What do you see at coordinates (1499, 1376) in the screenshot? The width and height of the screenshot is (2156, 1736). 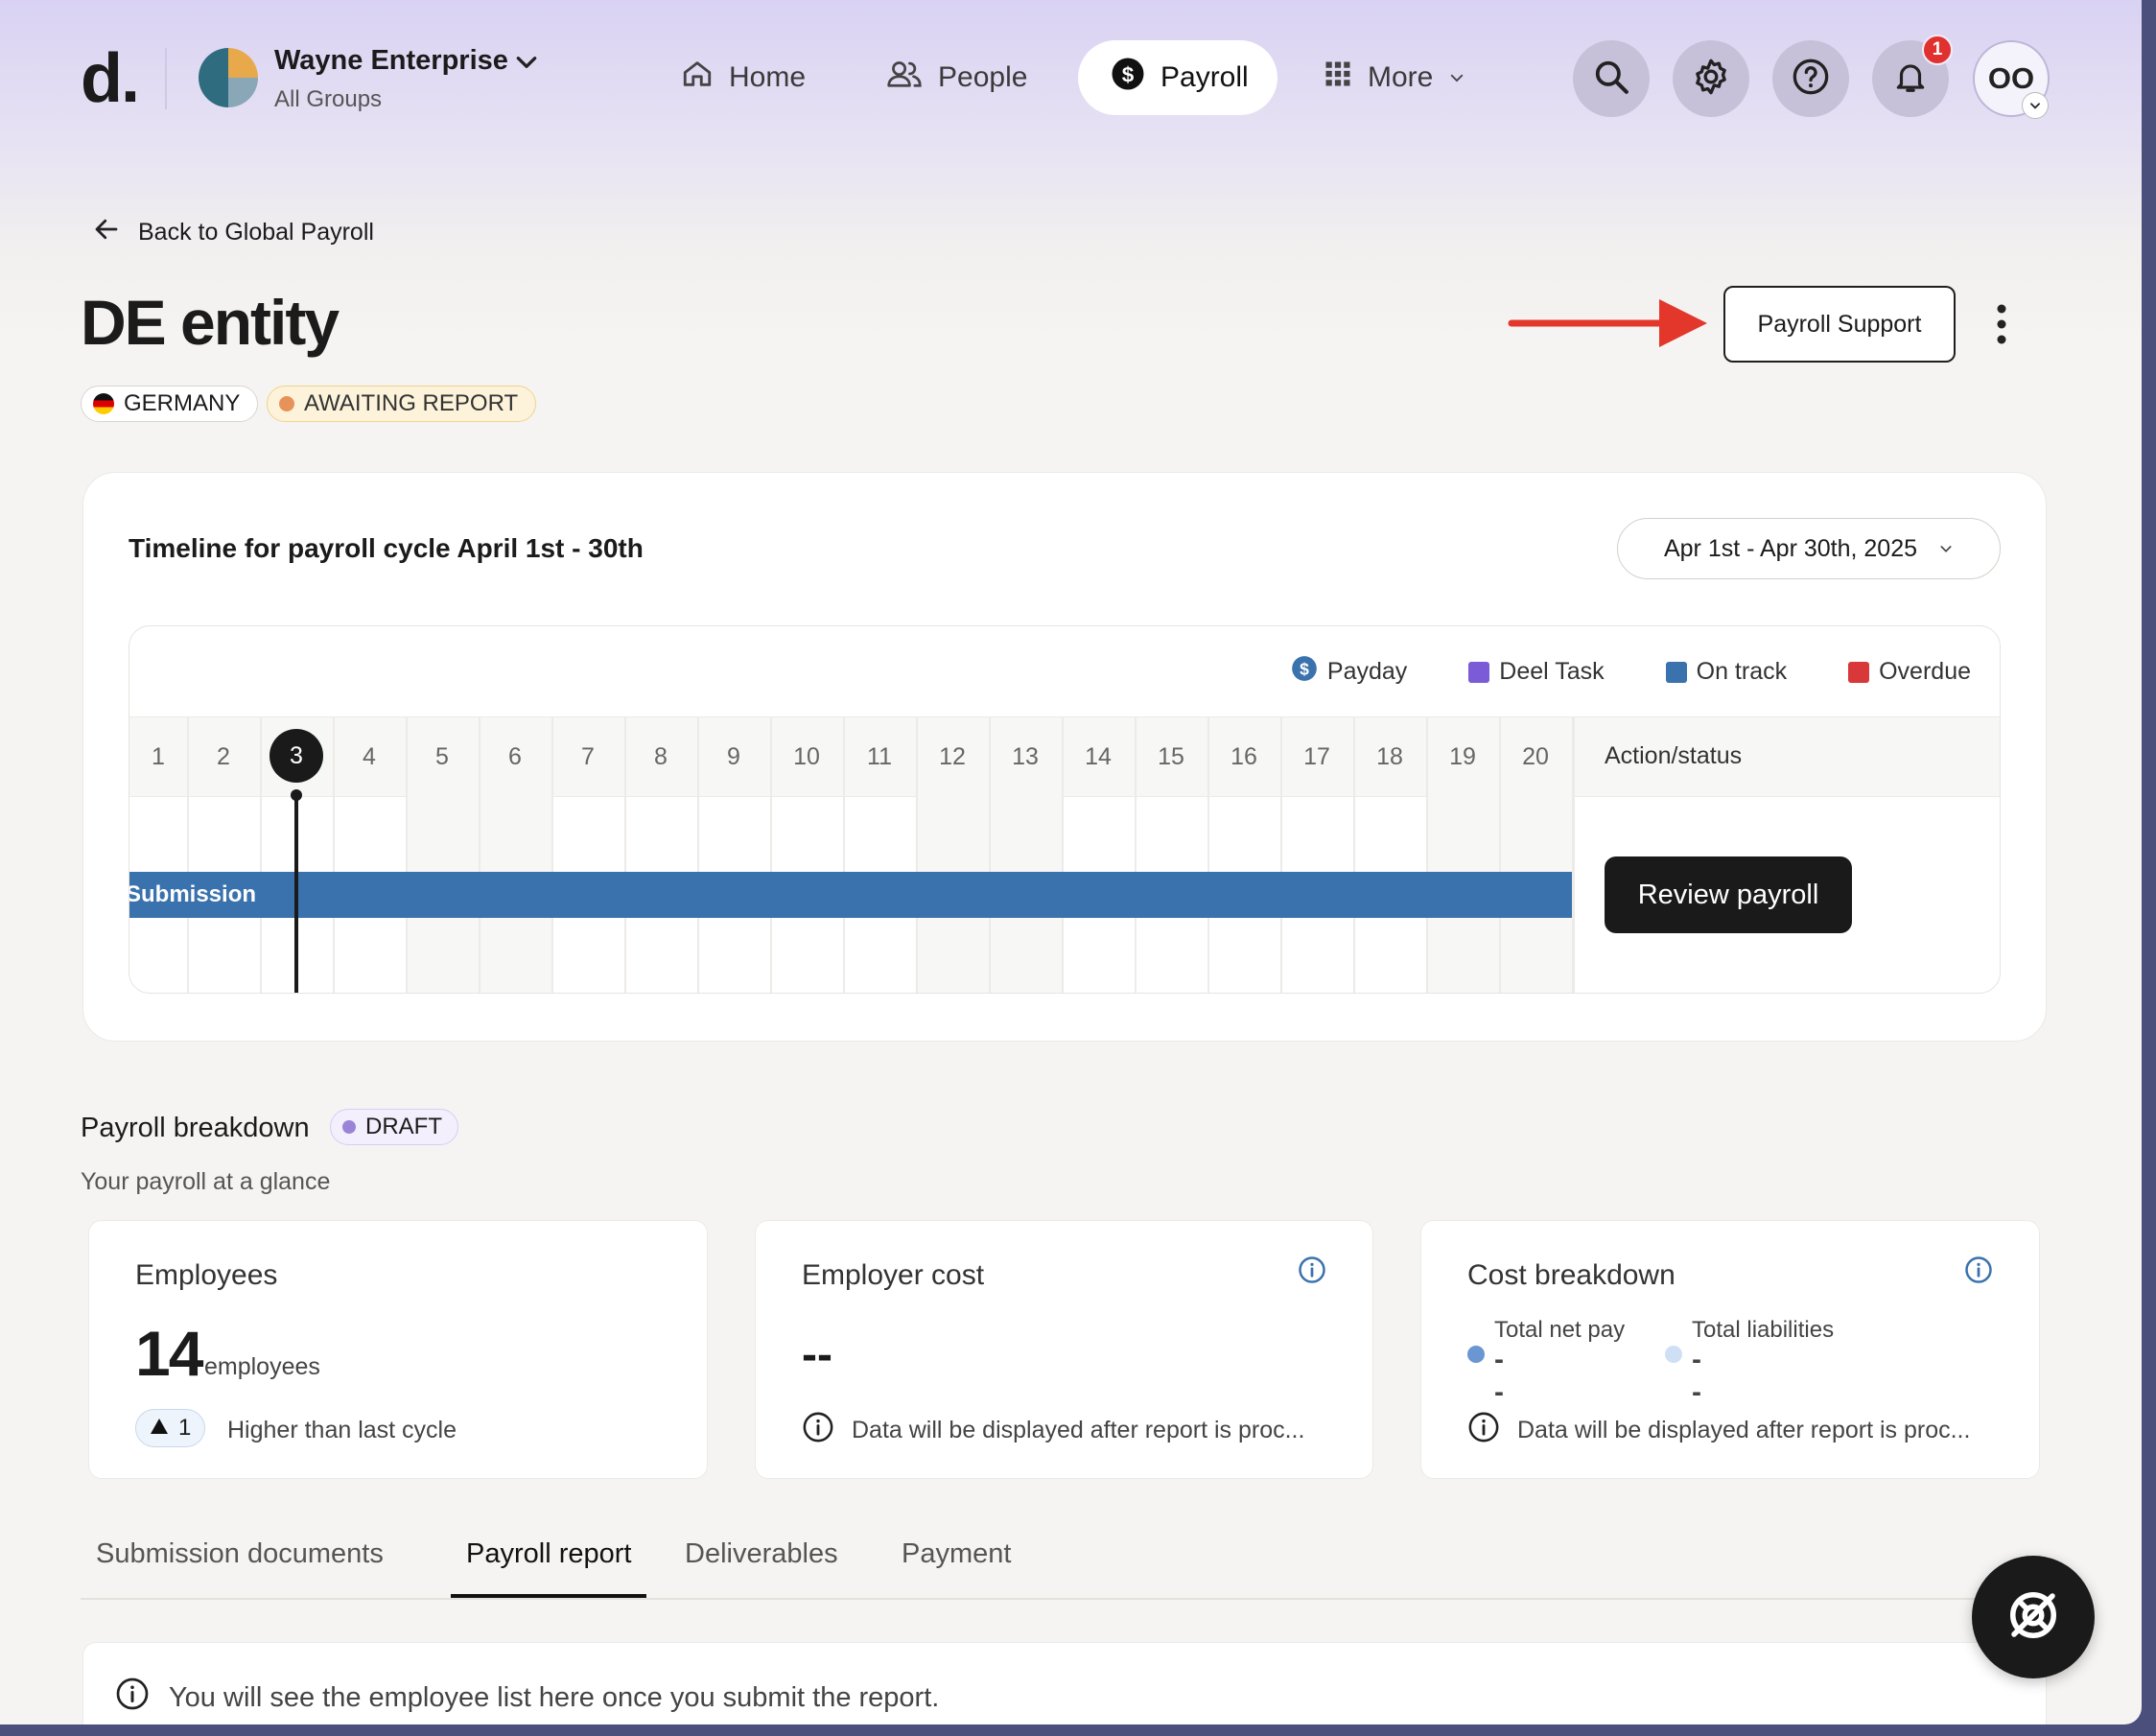 I see `net-pay-value: --` at bounding box center [1499, 1376].